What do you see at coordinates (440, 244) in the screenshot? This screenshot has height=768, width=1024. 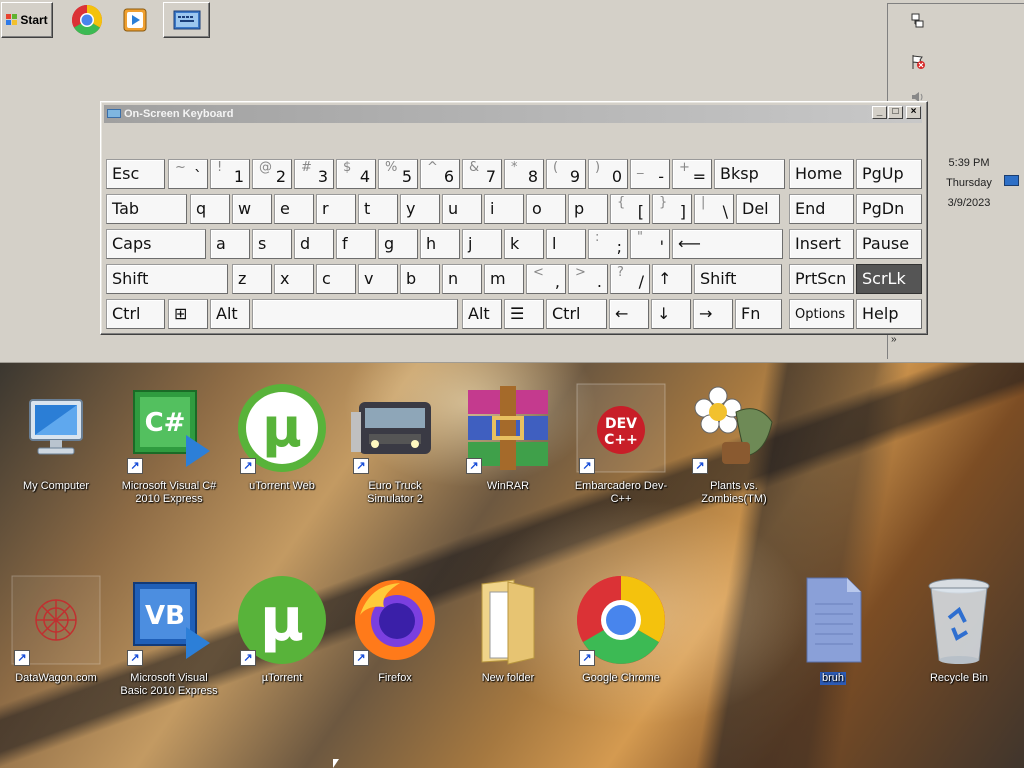 I see `key-h: h` at bounding box center [440, 244].